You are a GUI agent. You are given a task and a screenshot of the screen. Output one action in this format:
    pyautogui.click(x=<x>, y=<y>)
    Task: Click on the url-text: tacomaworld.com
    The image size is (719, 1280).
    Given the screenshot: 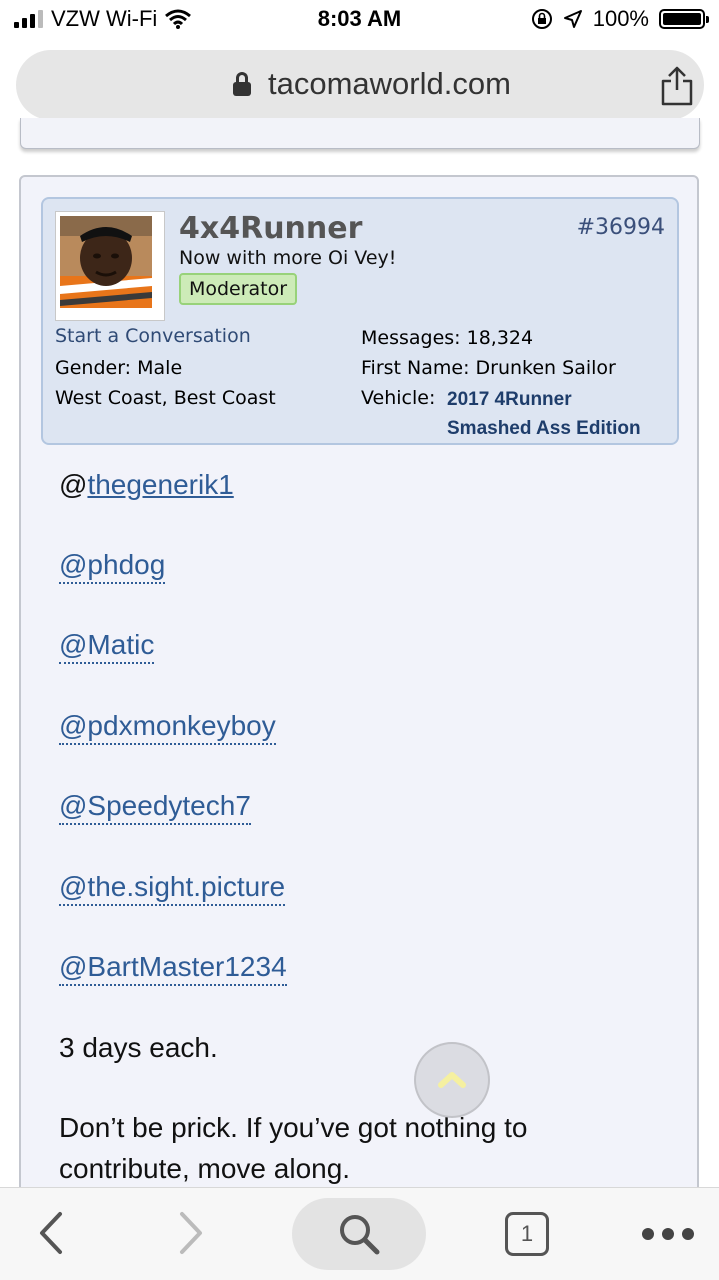 What is the action you would take?
    pyautogui.click(x=389, y=84)
    